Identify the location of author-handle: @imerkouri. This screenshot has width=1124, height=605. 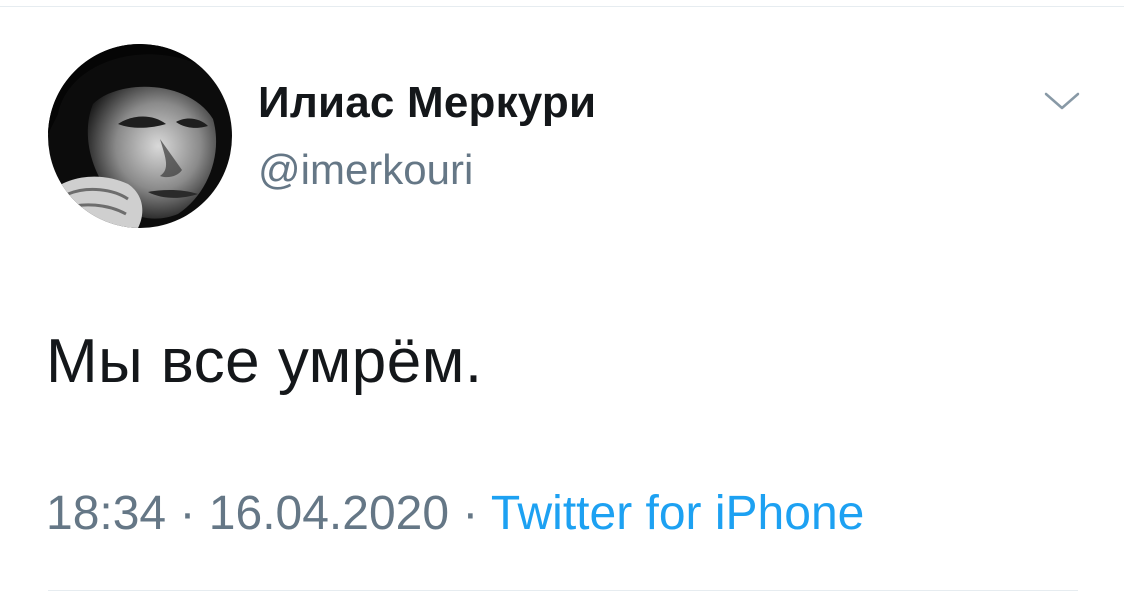
(365, 170).